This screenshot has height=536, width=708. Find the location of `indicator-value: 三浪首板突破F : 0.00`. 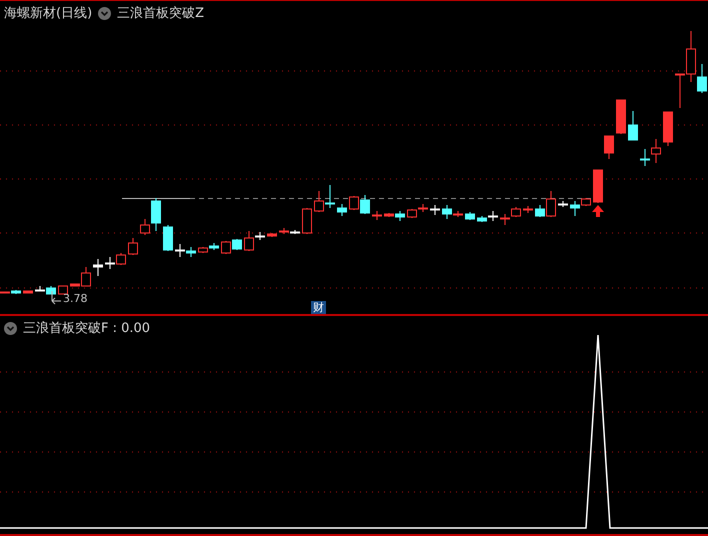

indicator-value: 三浪首板突破F : 0.00 is located at coordinates (86, 328).